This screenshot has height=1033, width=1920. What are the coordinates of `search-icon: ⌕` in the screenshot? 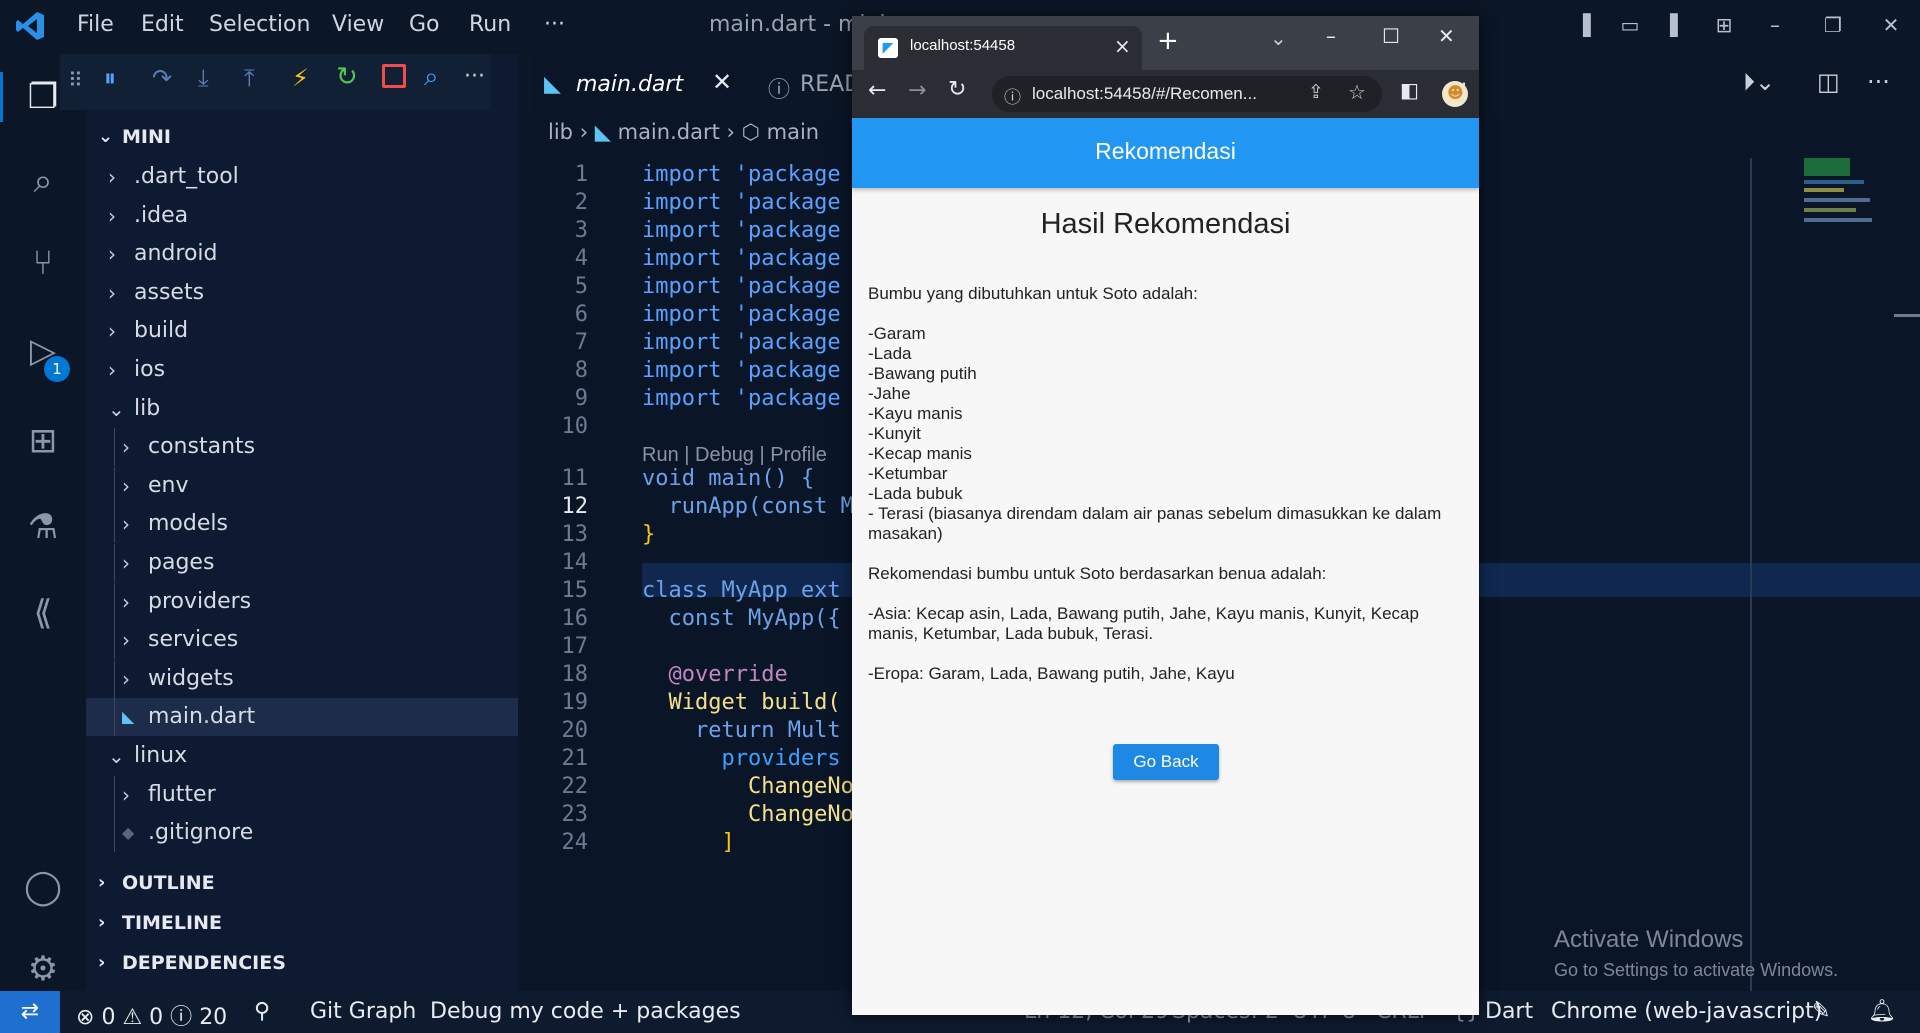 It's located at (43, 181).